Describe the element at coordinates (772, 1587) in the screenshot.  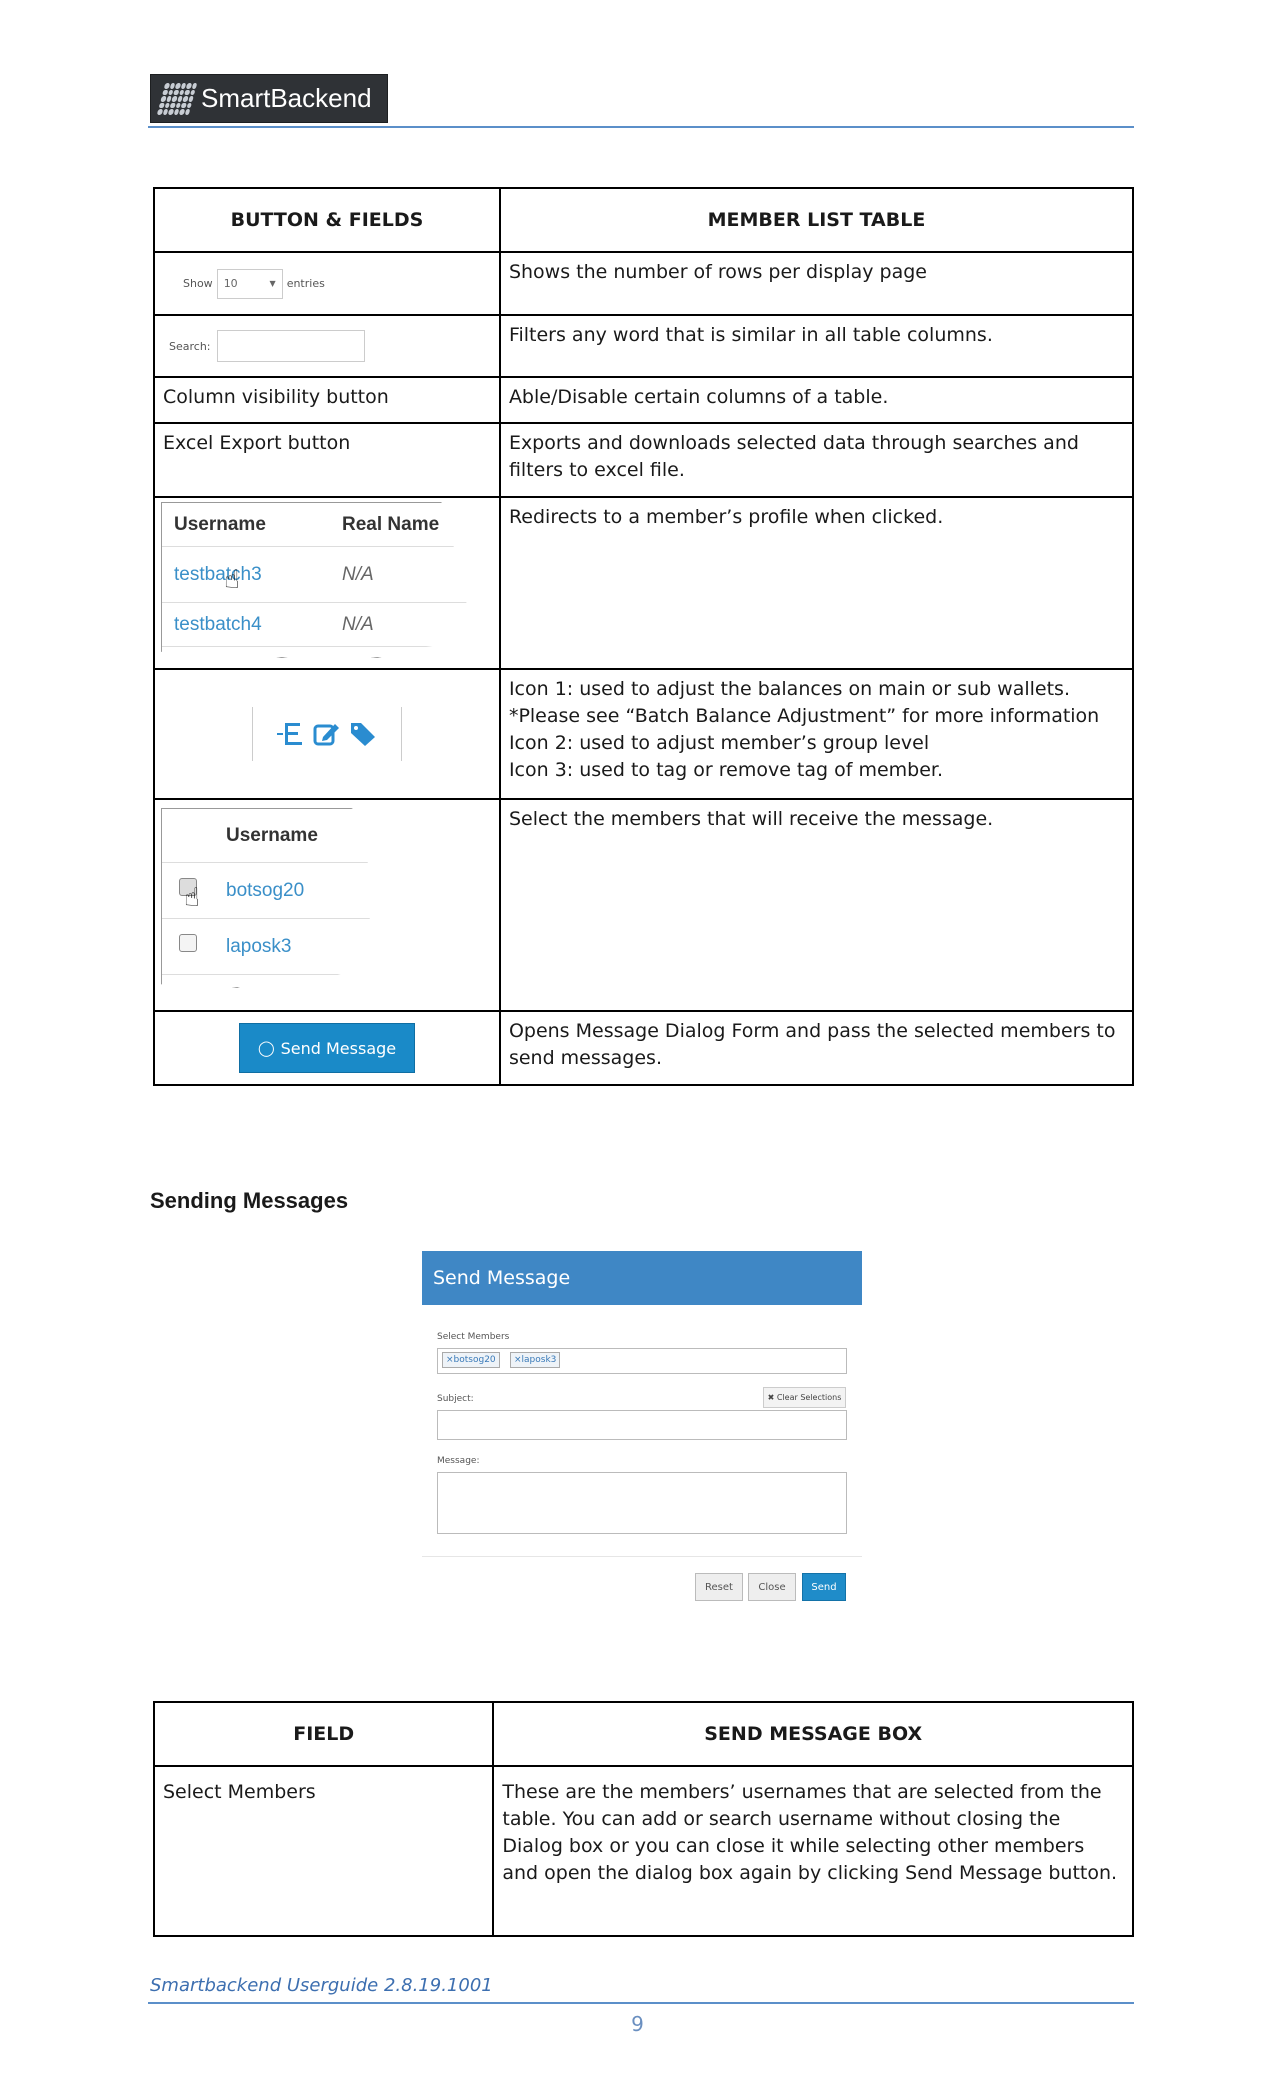
I see `close-button: Close` at that location.